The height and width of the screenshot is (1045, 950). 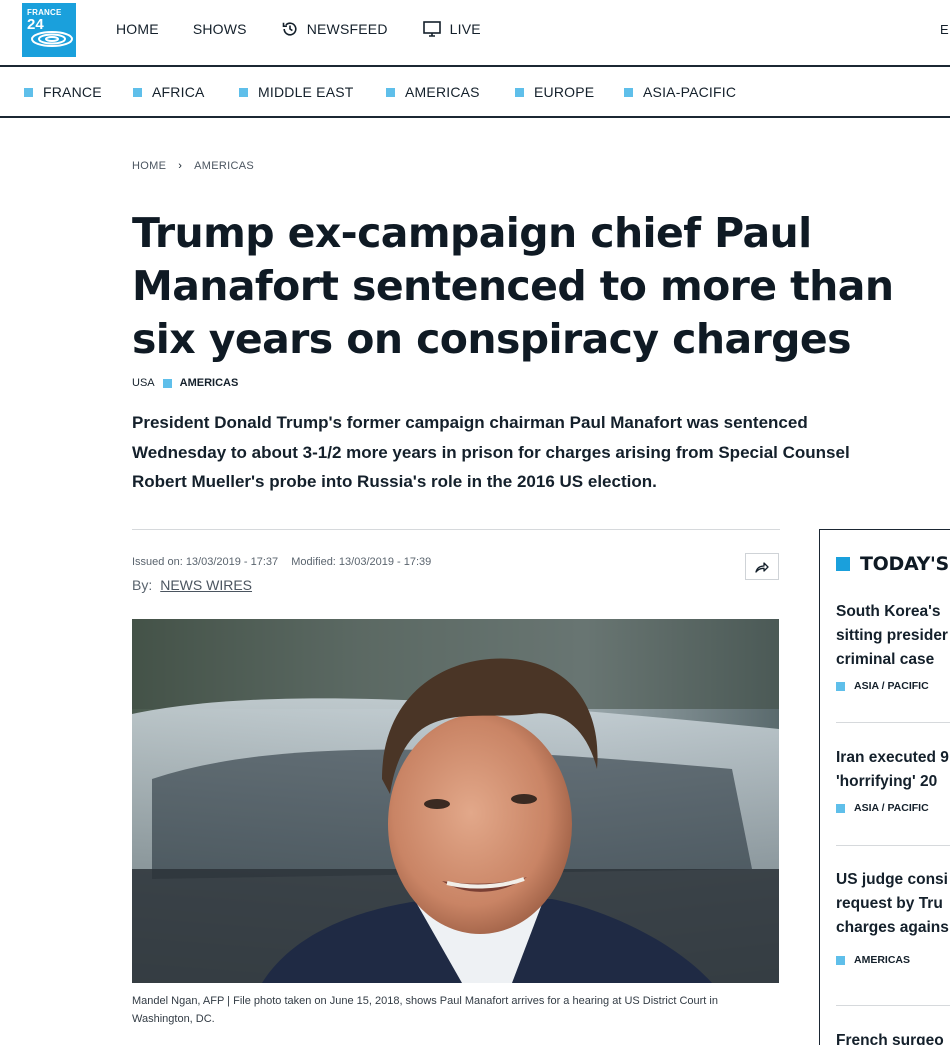 What do you see at coordinates (690, 92) in the screenshot?
I see `region-label: ASIA-PACIFIC` at bounding box center [690, 92].